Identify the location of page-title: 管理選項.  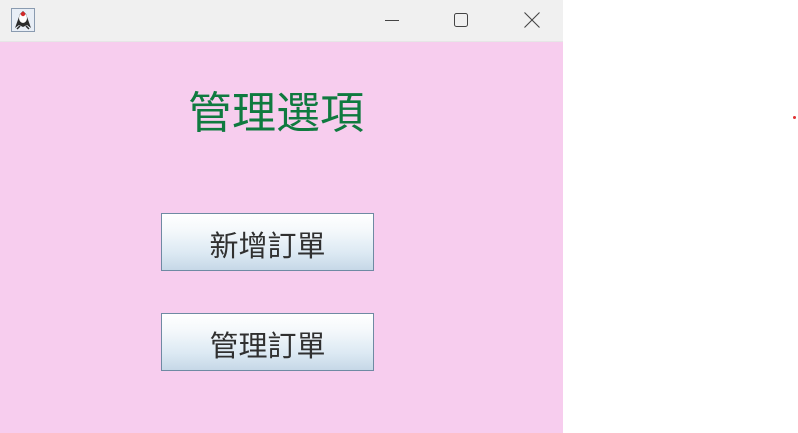
(276, 114).